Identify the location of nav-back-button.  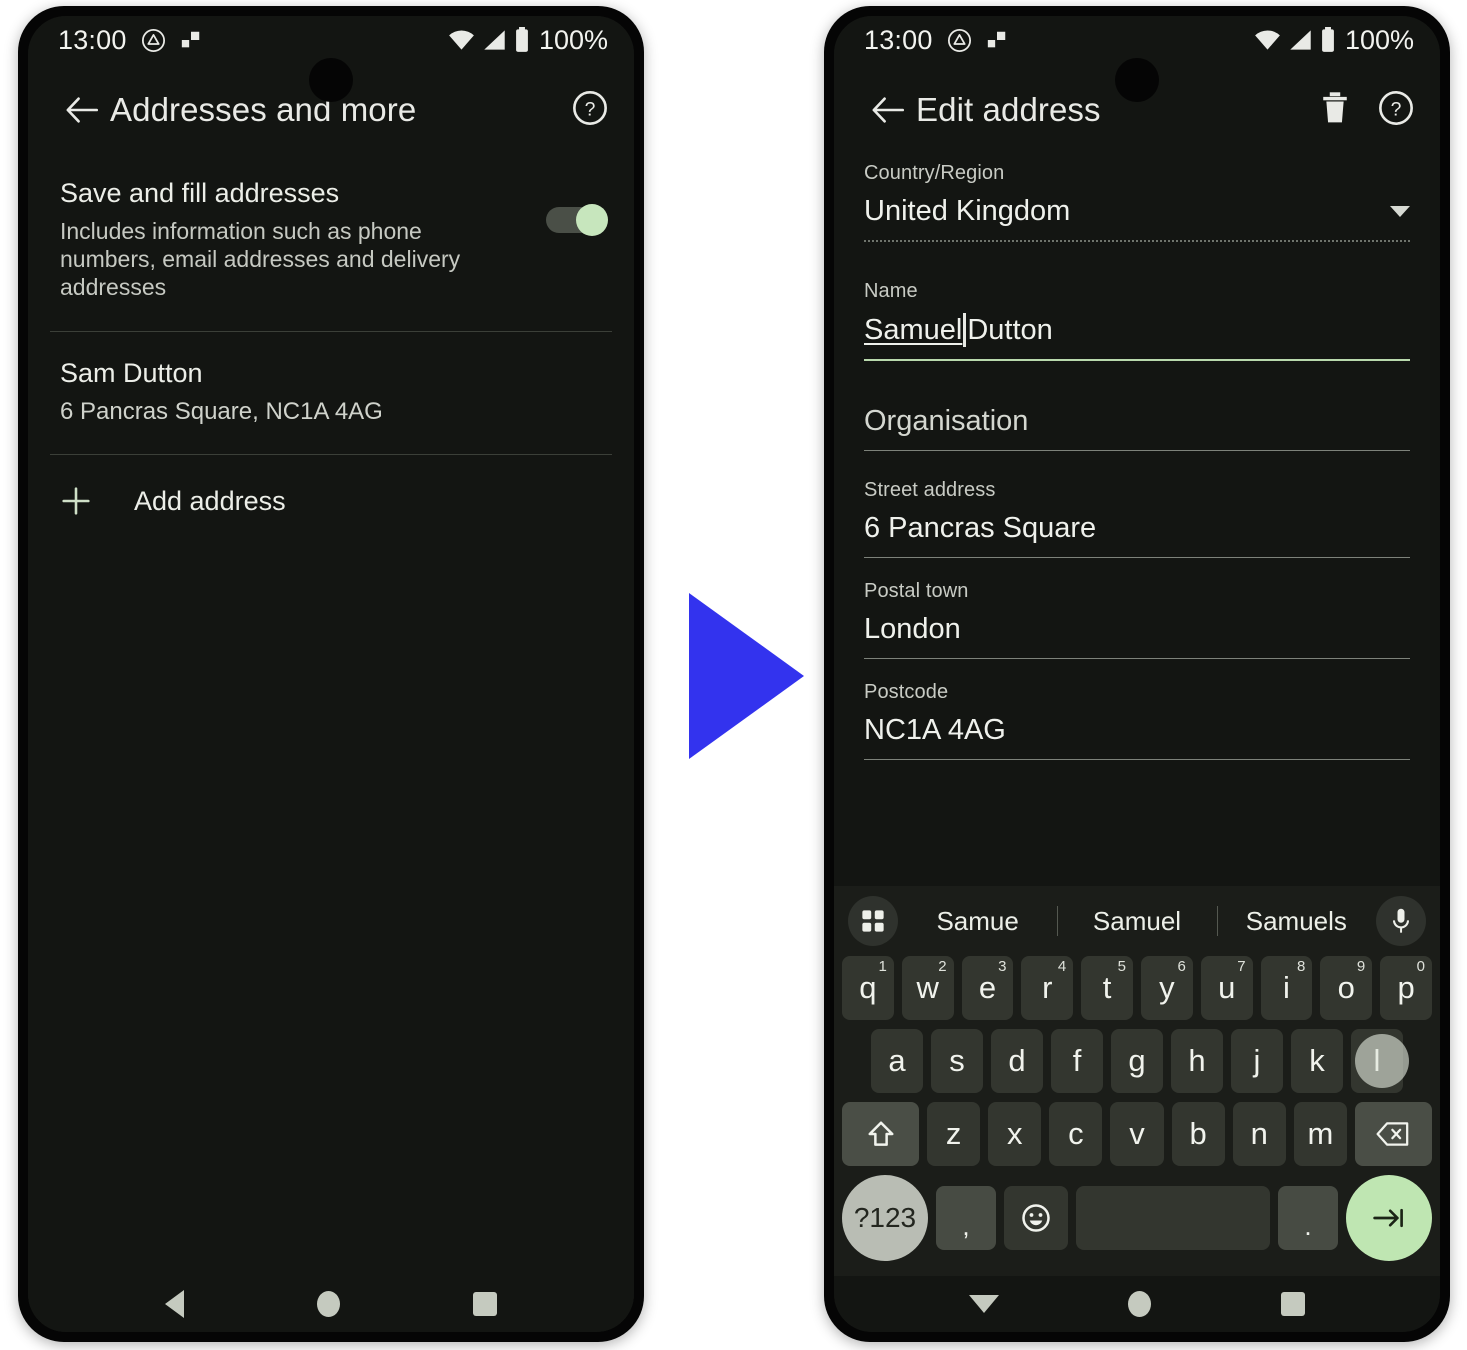
(174, 1304).